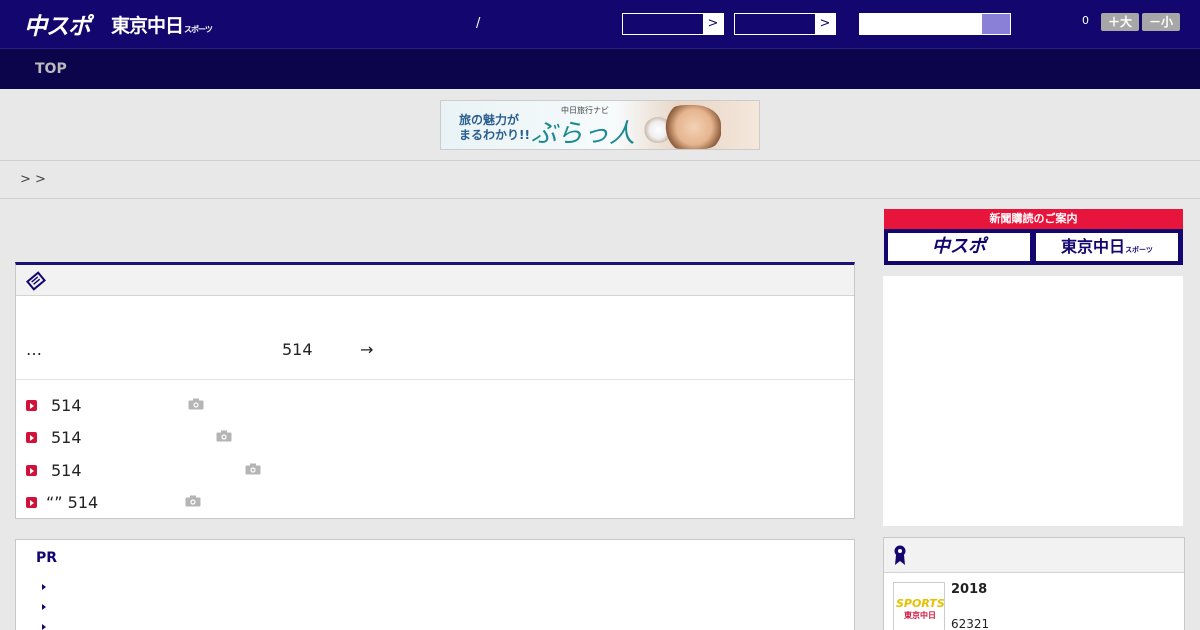 The height and width of the screenshot is (630, 1200). I want to click on ranking-box: SPORTS!! 東京中日 2018 62321, so click(1034, 583).